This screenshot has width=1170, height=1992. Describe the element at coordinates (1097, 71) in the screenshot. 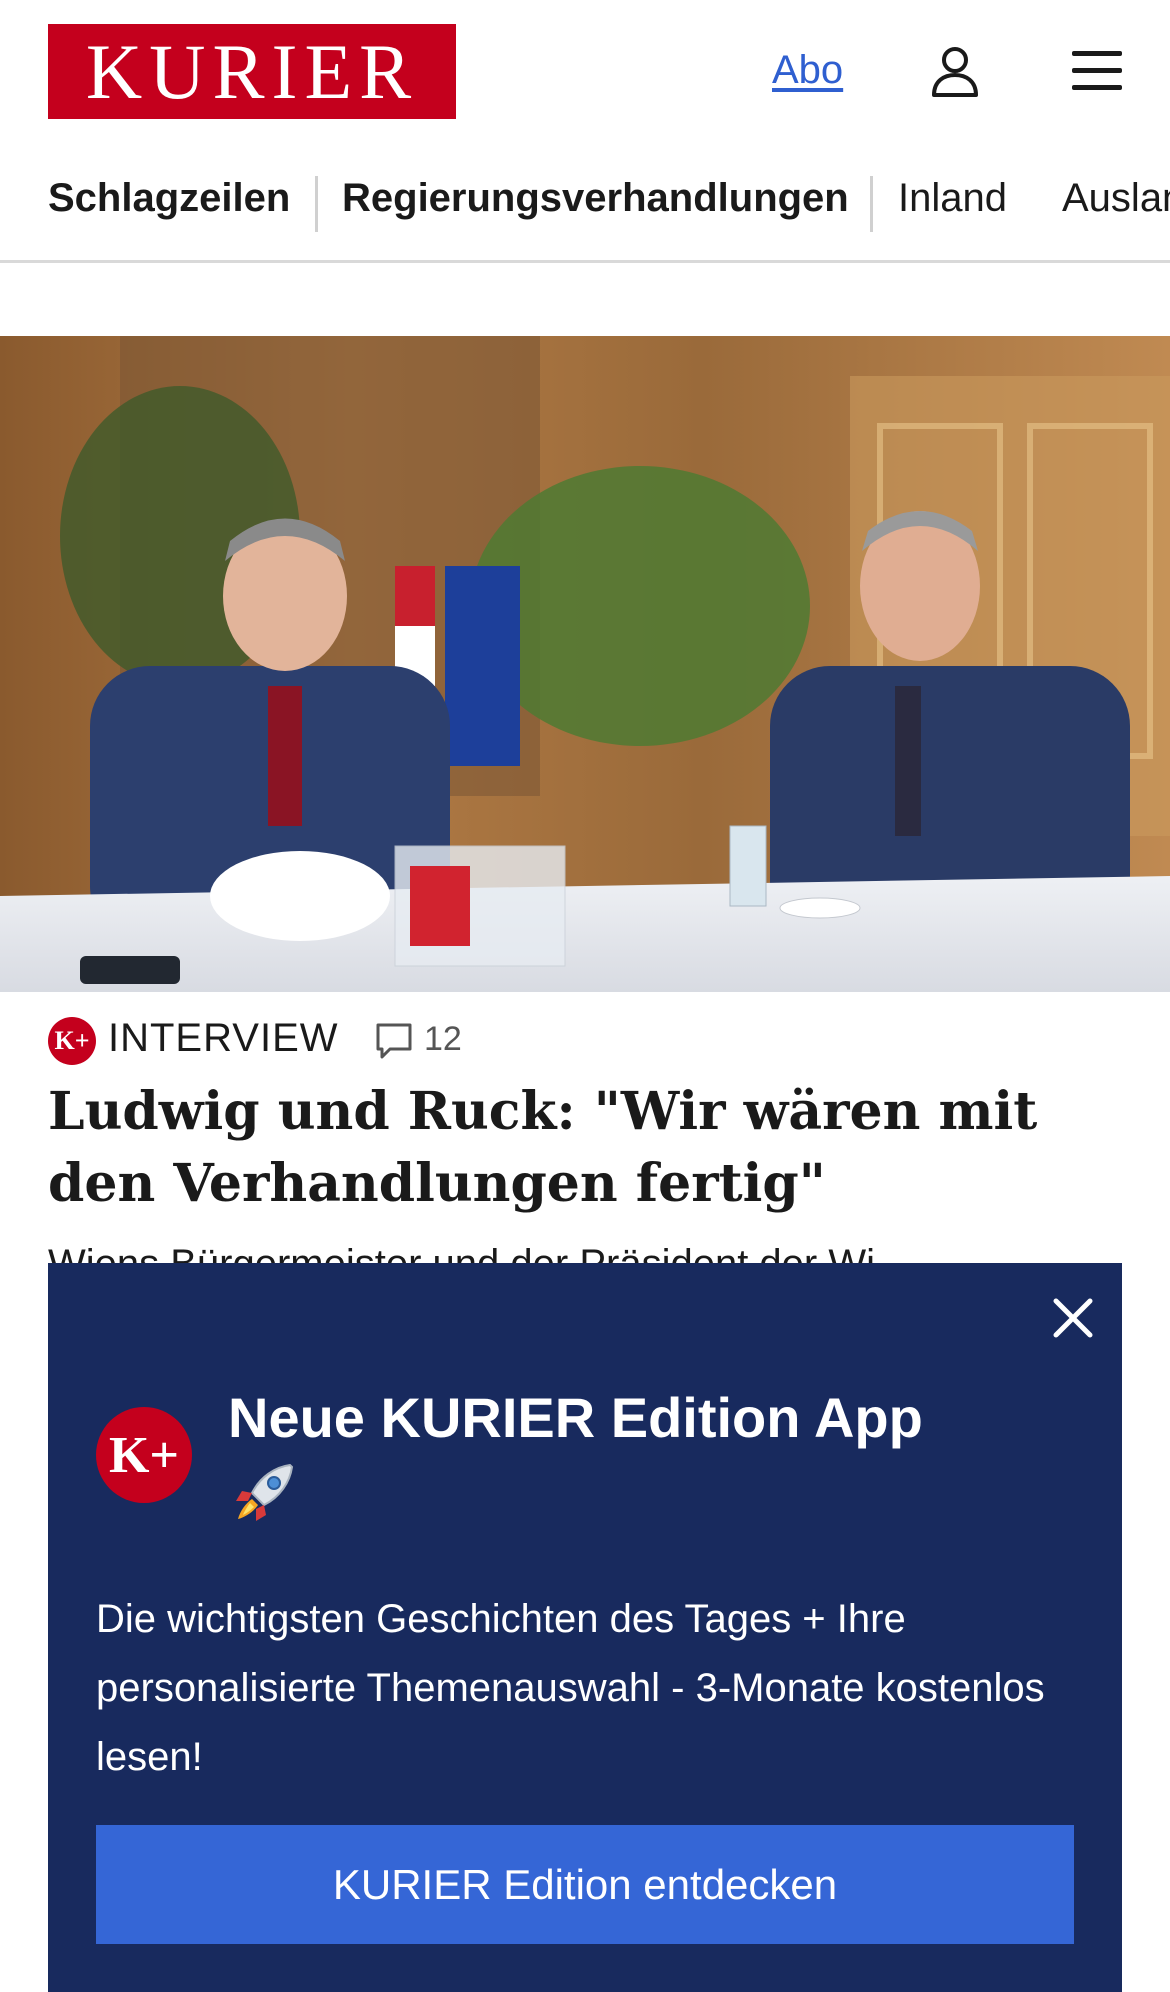

I see `menu-icon` at that location.